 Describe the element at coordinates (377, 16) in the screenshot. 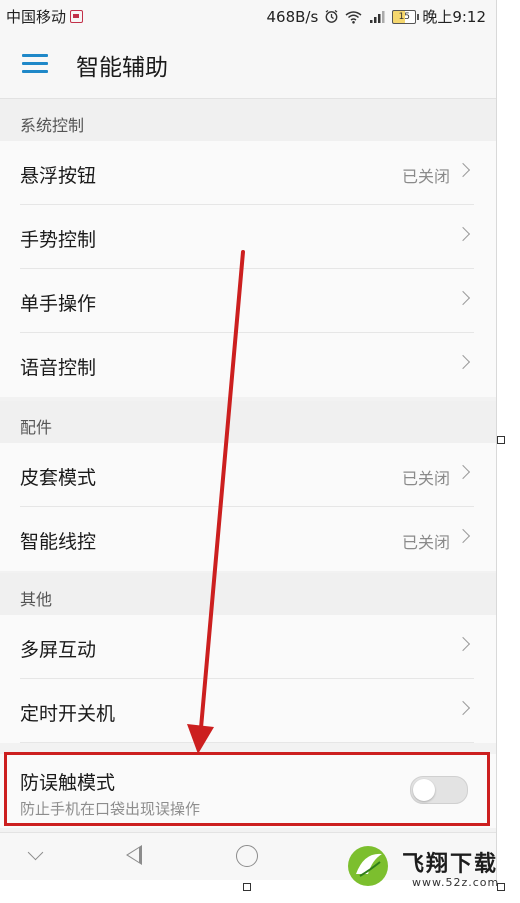

I see `signal-icon` at that location.